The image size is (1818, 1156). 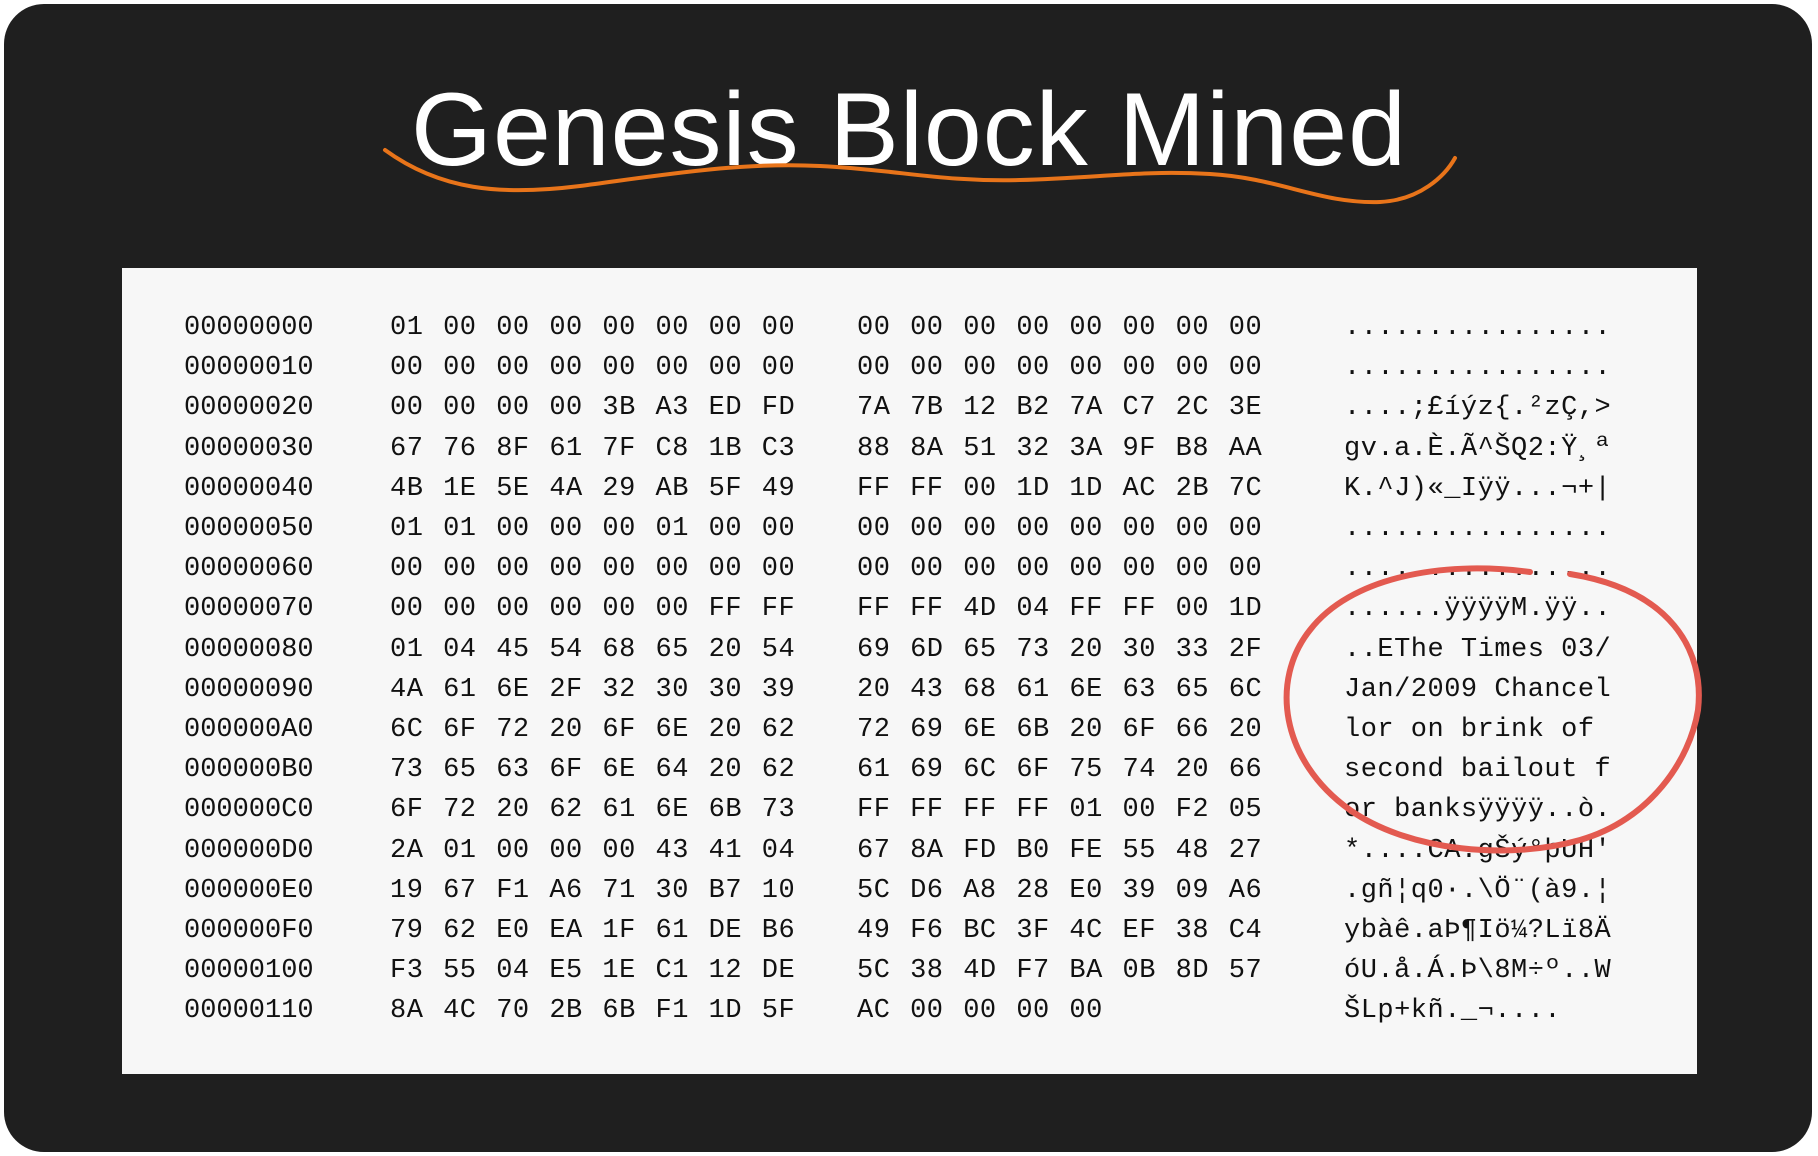 I want to click on hex-ascii: K.^J)«_Iÿÿ...¬+|, so click(x=1478, y=488).